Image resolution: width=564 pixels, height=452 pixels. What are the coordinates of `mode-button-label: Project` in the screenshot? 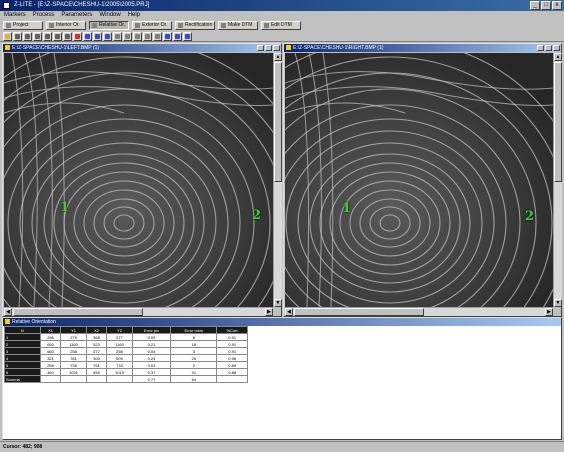 It's located at (21, 25).